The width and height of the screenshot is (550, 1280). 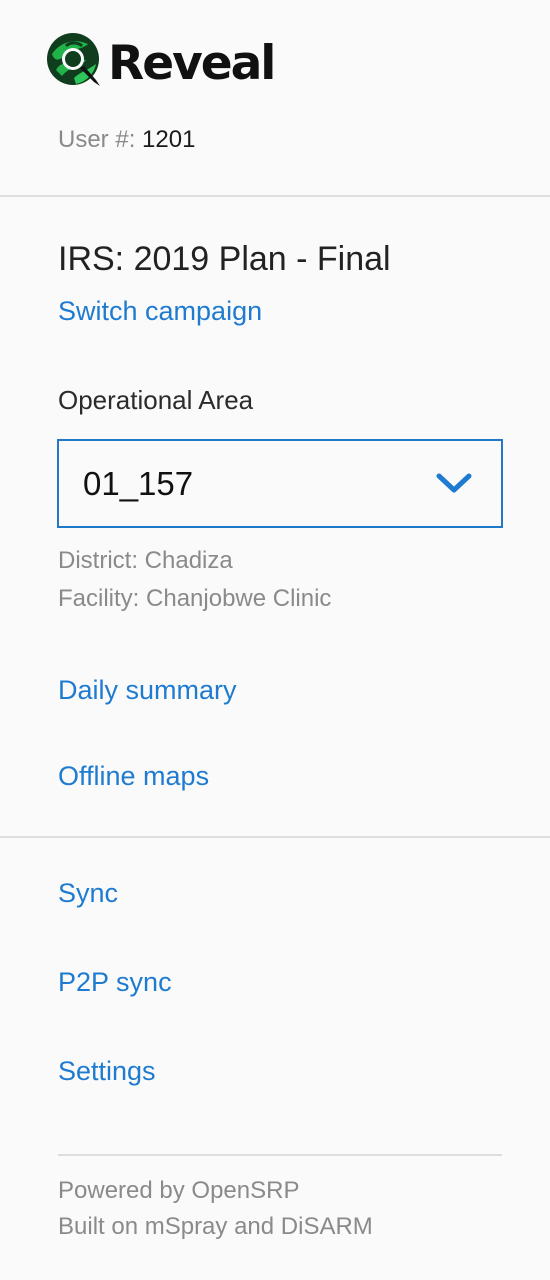 What do you see at coordinates (280, 1155) in the screenshot?
I see `footer-divider` at bounding box center [280, 1155].